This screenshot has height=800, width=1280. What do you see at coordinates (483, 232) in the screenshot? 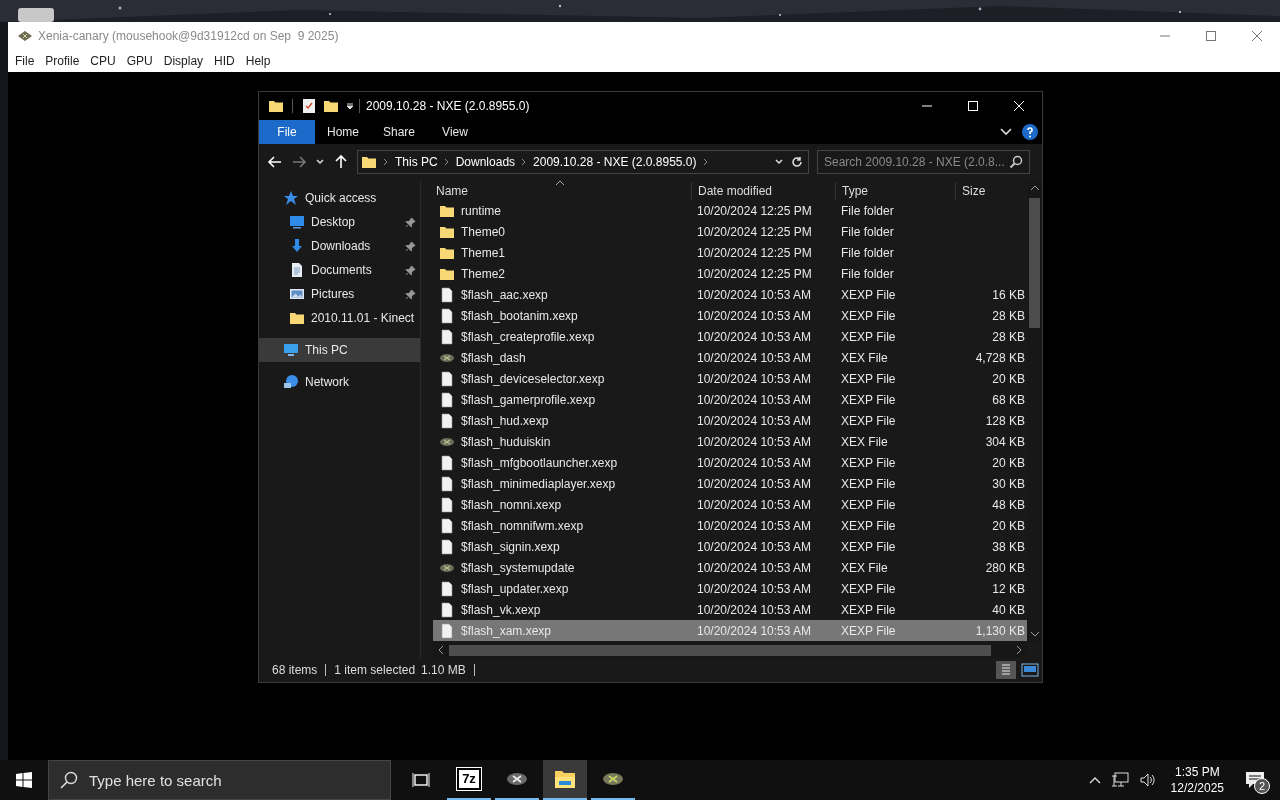
I see `file-name: Theme0` at bounding box center [483, 232].